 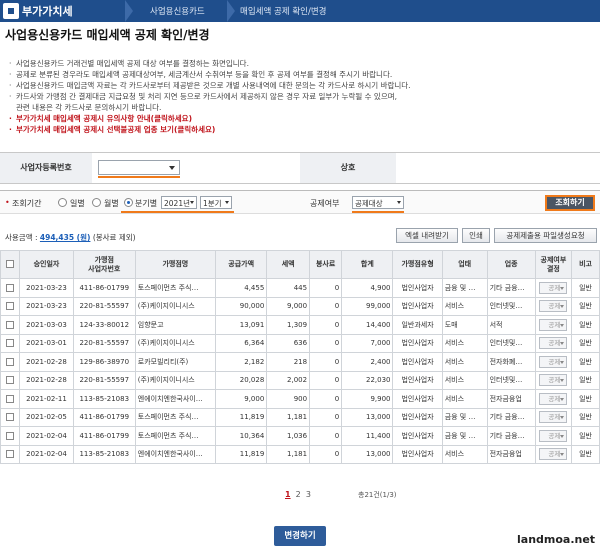 I want to click on home-icon, so click(x=11, y=11).